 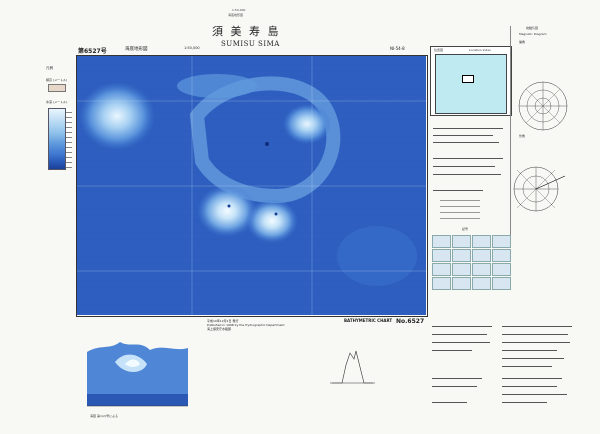 What do you see at coordinates (219, 329) in the screenshot?
I see `imprint-line-3: 海上保安庁水路部` at bounding box center [219, 329].